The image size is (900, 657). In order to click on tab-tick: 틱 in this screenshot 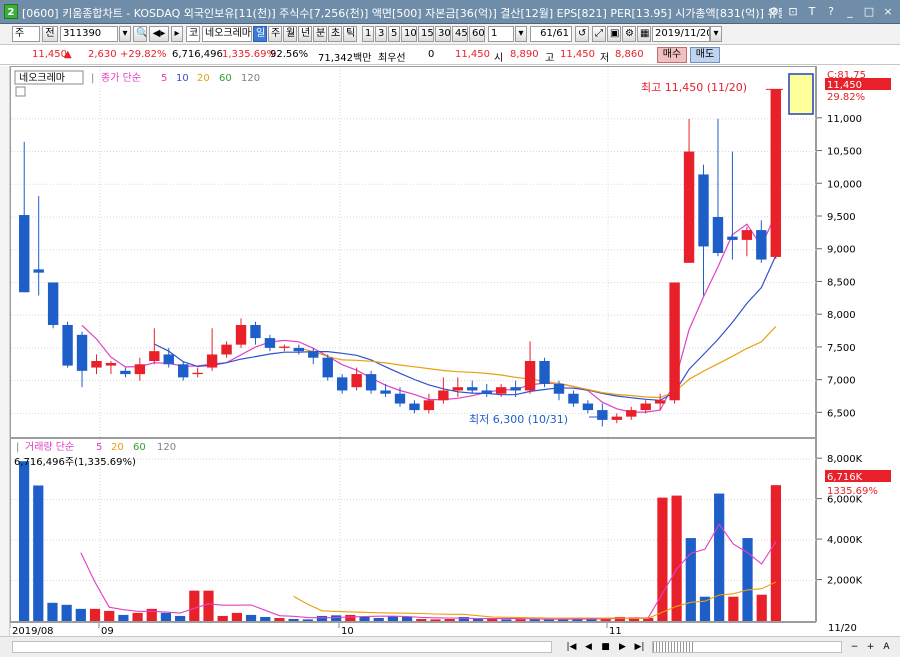, I will do `click(350, 34)`.